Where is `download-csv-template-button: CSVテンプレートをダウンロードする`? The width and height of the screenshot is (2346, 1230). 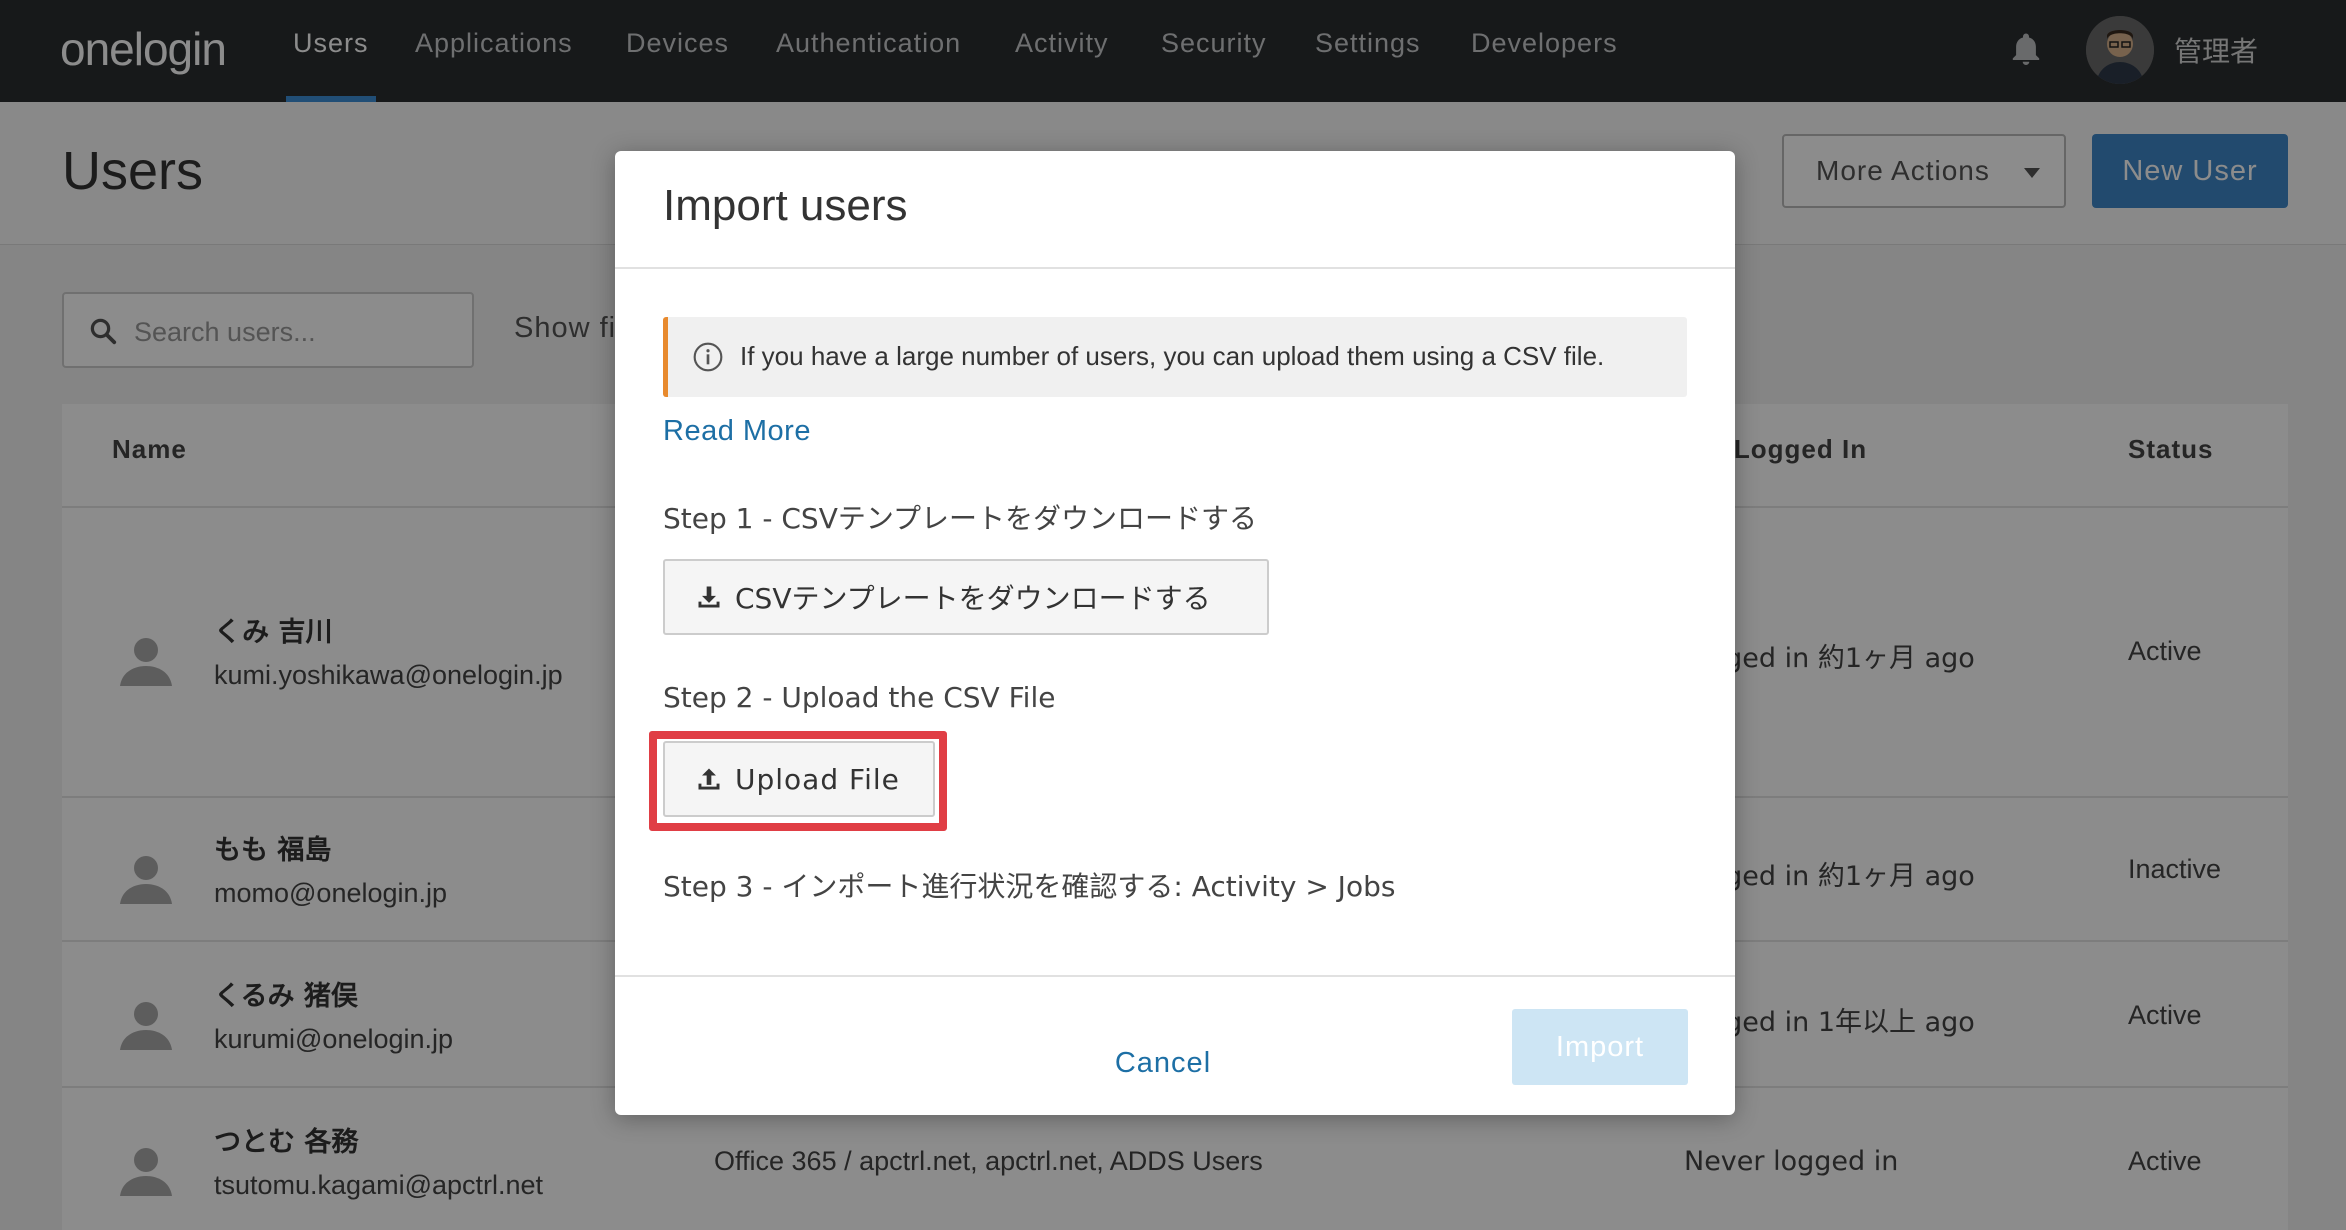 download-csv-template-button: CSVテンプレートをダウンロードする is located at coordinates (966, 597).